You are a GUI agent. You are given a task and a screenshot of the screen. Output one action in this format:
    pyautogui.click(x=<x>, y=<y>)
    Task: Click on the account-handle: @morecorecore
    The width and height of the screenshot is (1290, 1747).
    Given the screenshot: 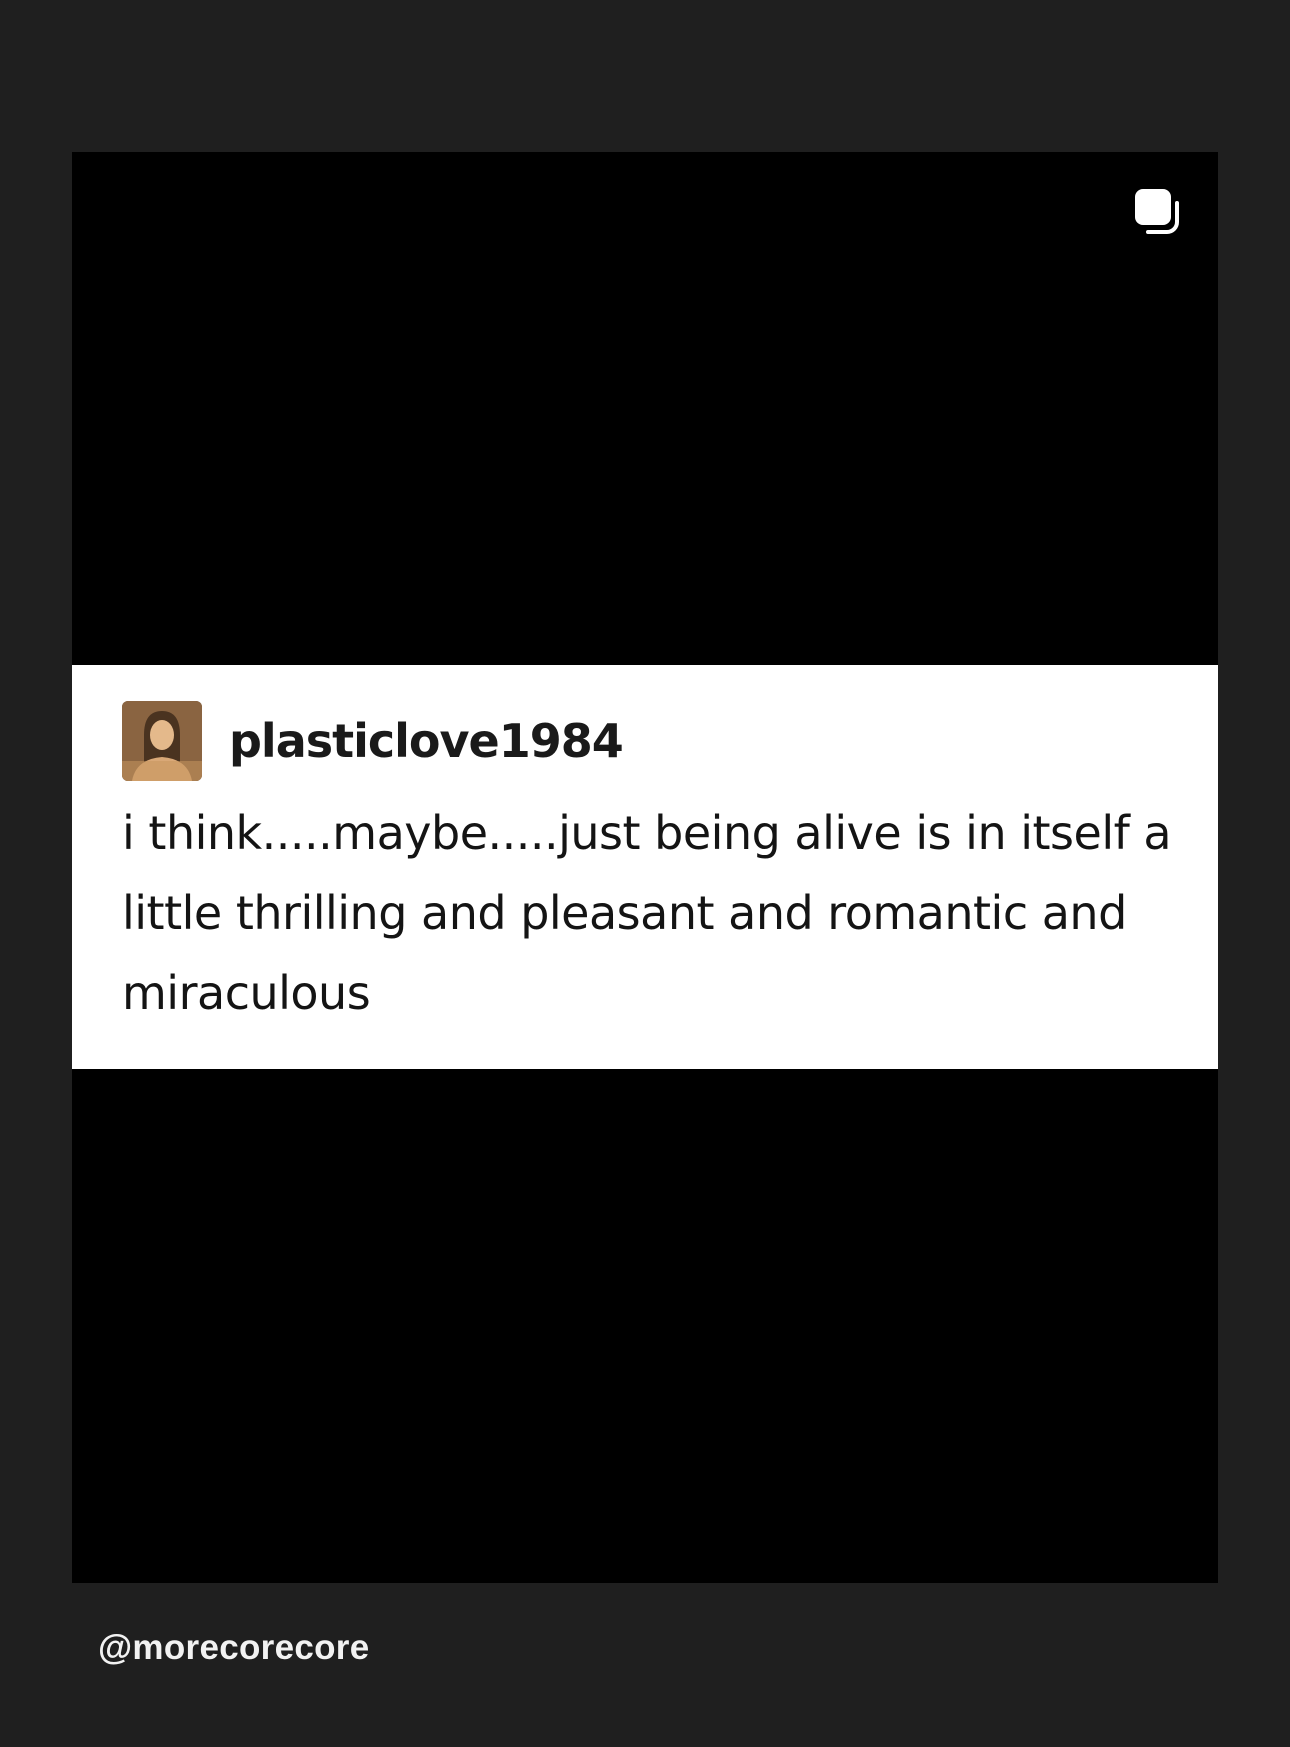 What is the action you would take?
    pyautogui.click(x=233, y=1648)
    